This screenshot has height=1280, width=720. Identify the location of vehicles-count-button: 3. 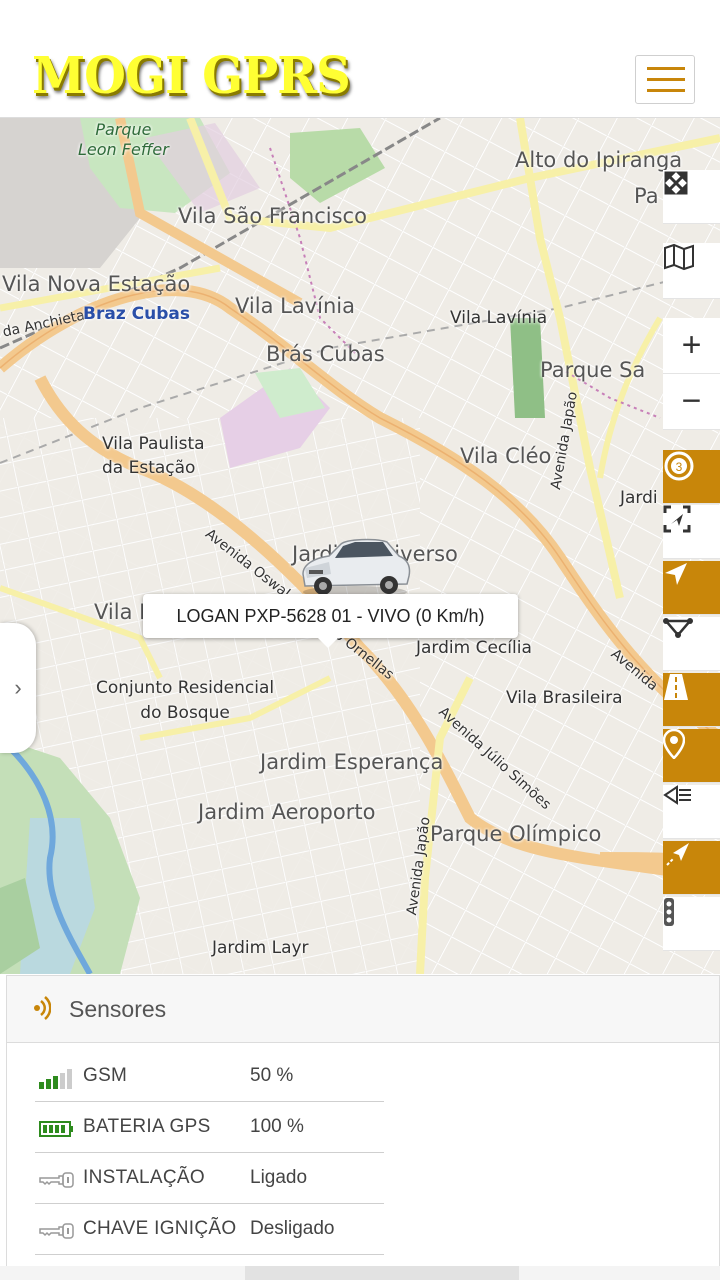
(691, 477).